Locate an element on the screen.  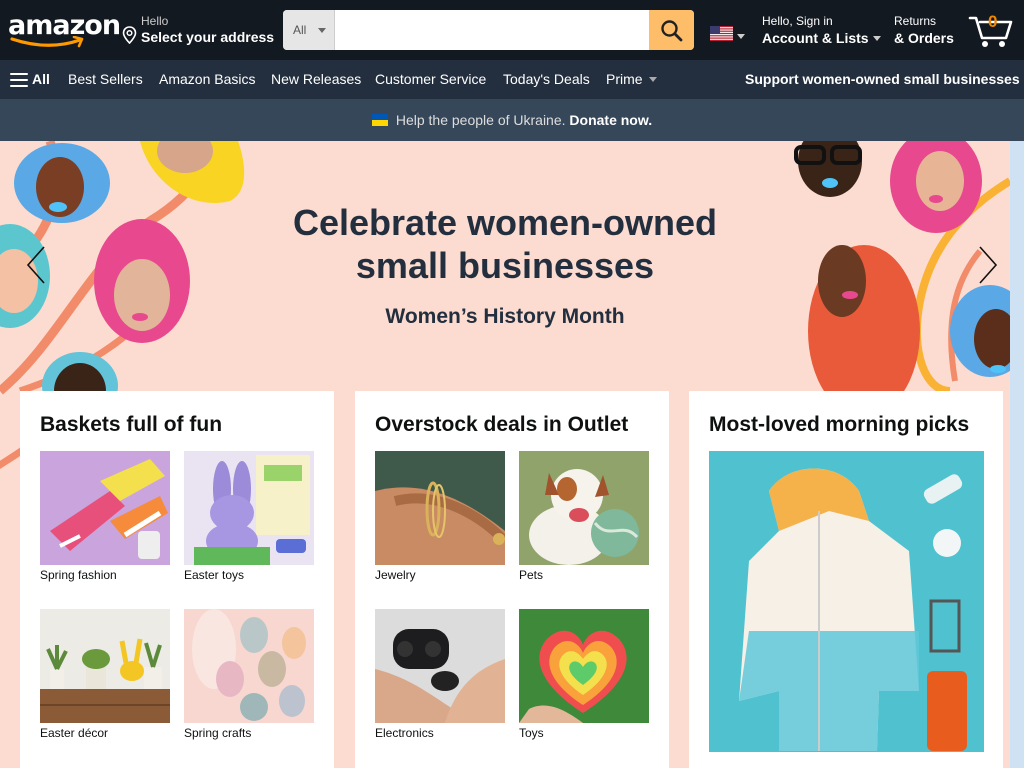
hamburger-menu-icon is located at coordinates (19, 80).